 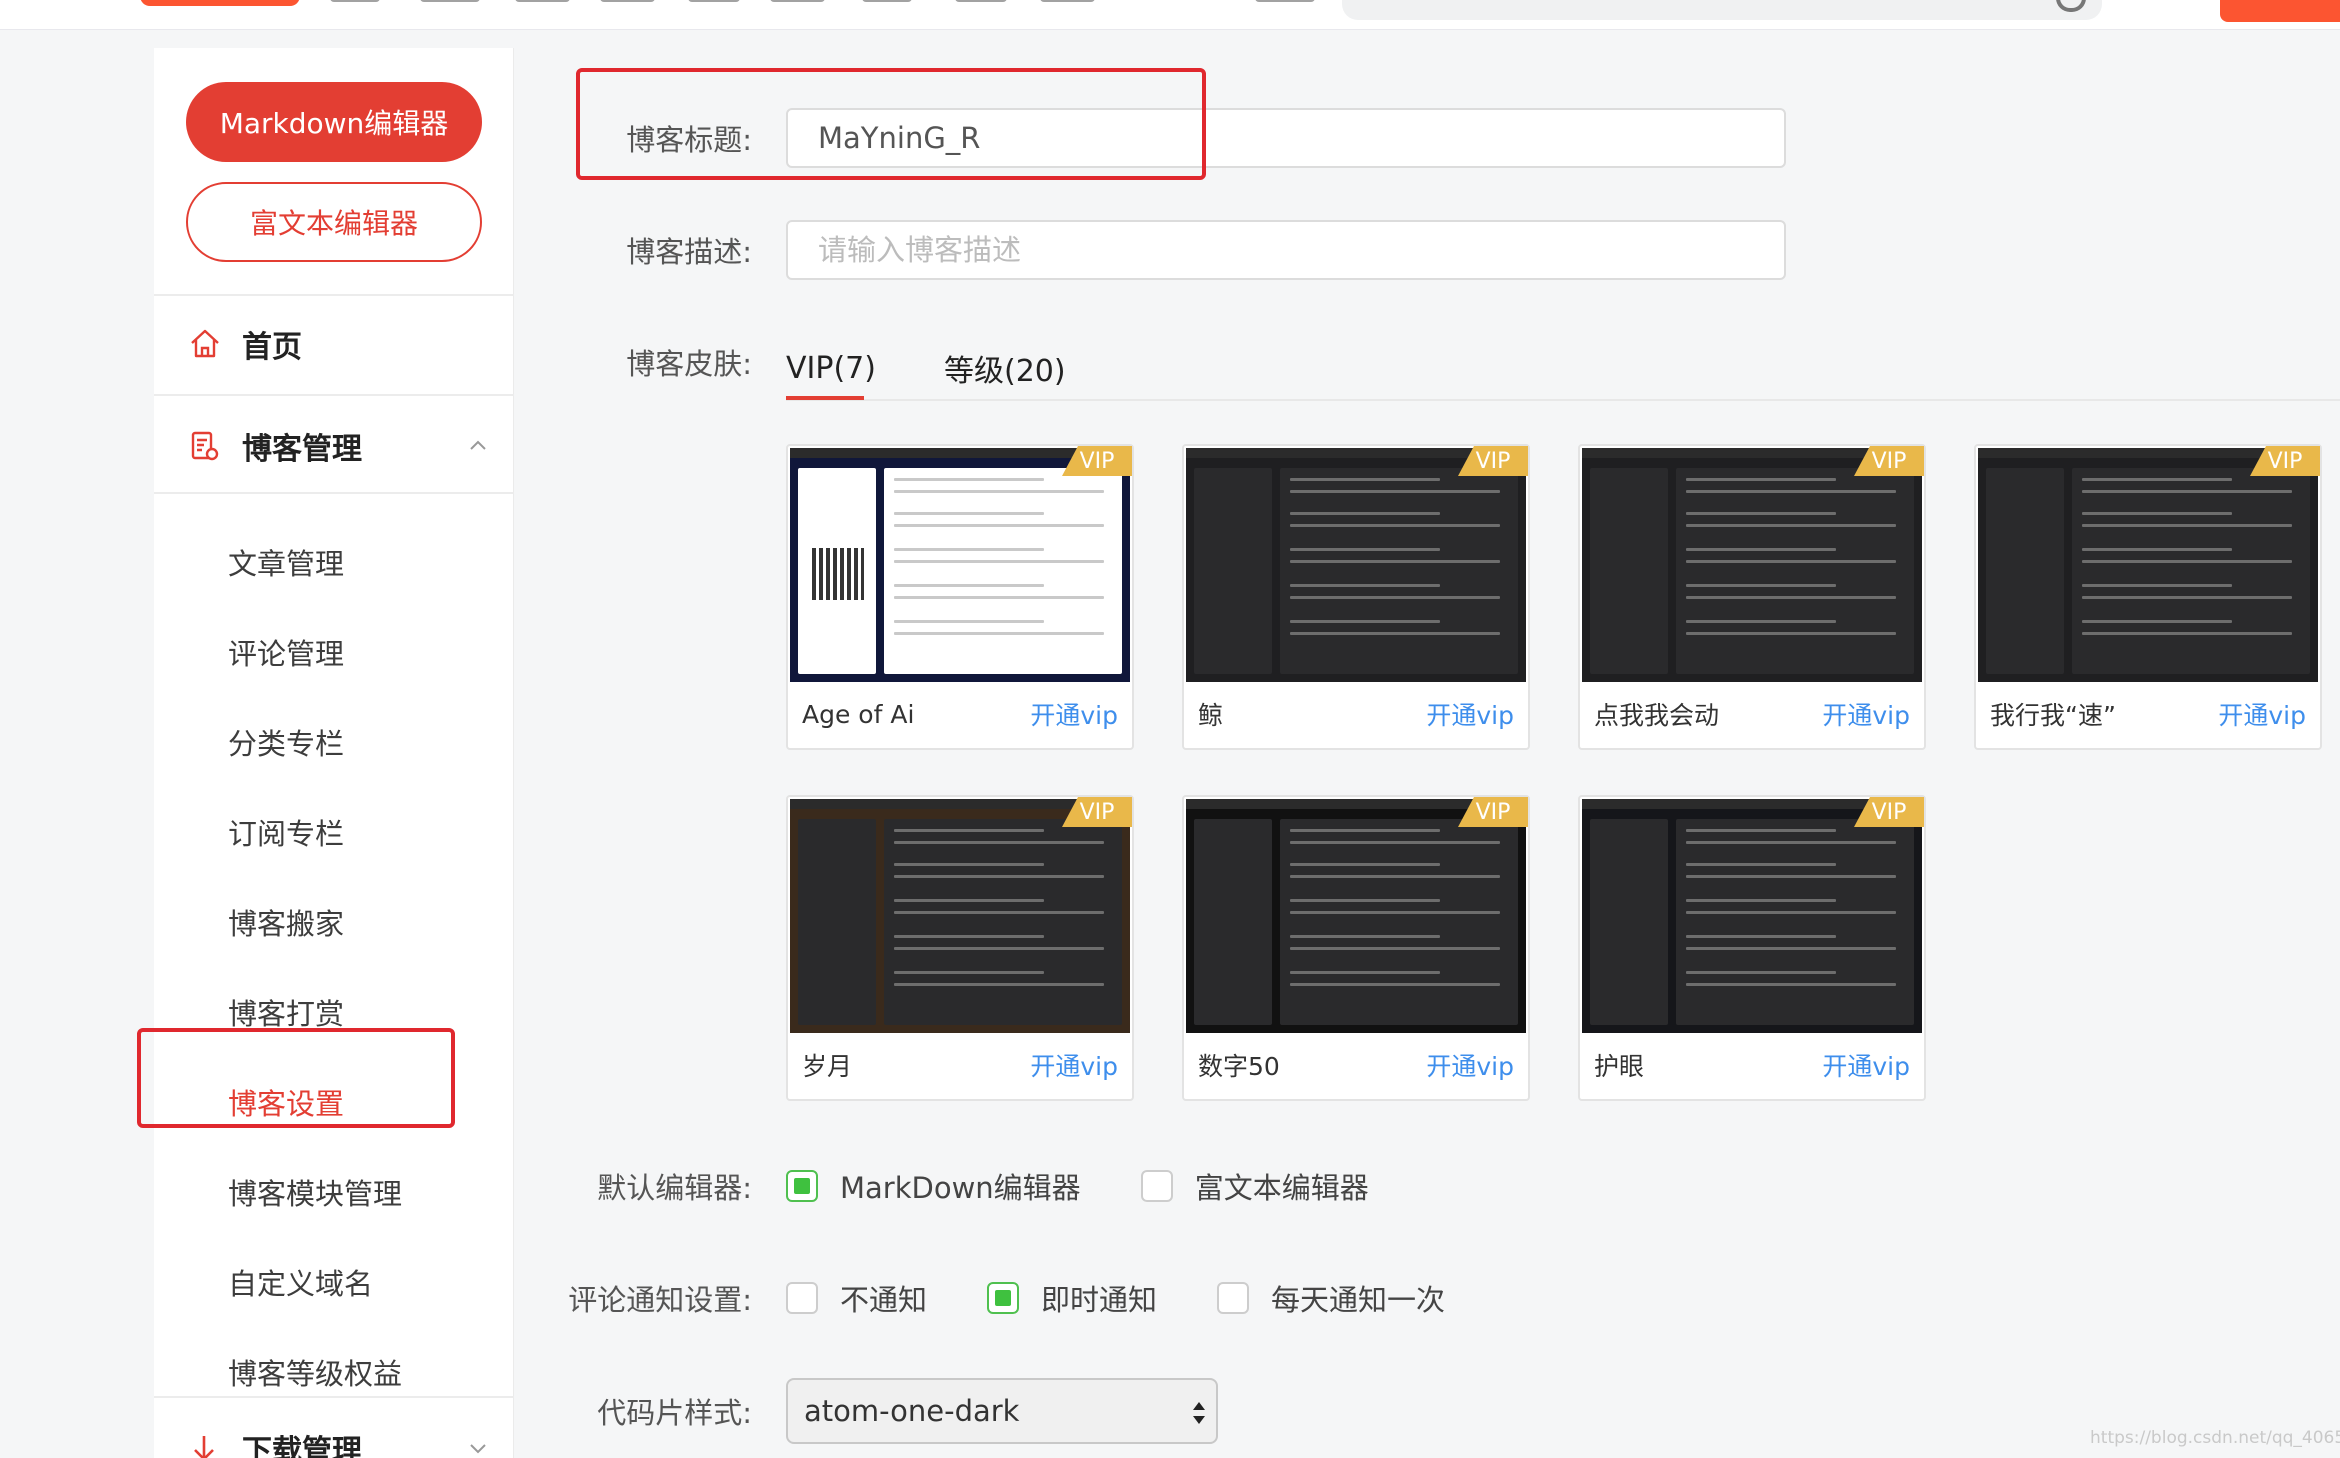 I want to click on sidebar-group-label: 博客管理, so click(x=302, y=449).